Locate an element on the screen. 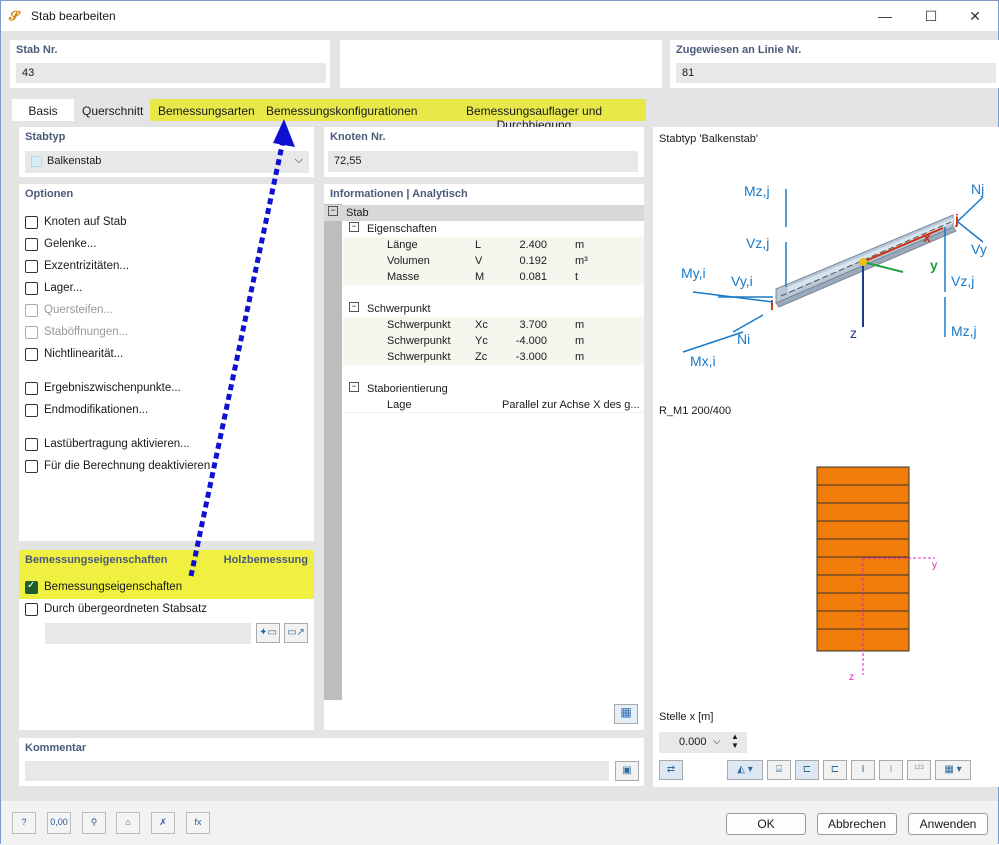 The height and width of the screenshot is (845, 999). cell-unit: m is located at coordinates (580, 341).